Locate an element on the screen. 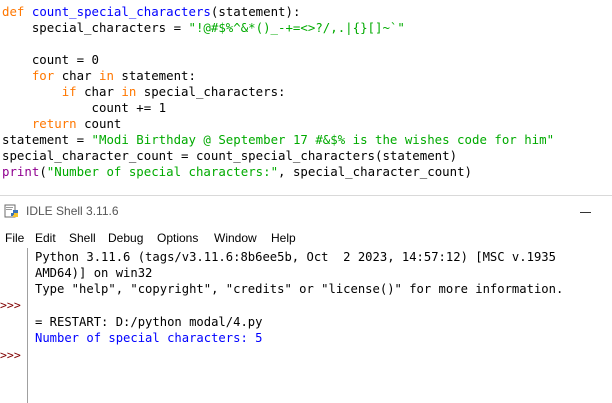 The width and height of the screenshot is (612, 403). menu-file: File is located at coordinates (14, 238).